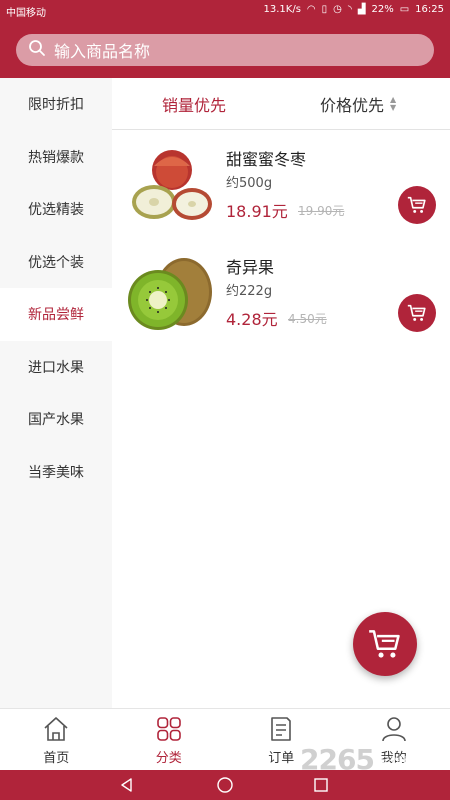 The image size is (450, 800). Describe the element at coordinates (26, 13) in the screenshot. I see `carrier-name: 中国移动` at that location.